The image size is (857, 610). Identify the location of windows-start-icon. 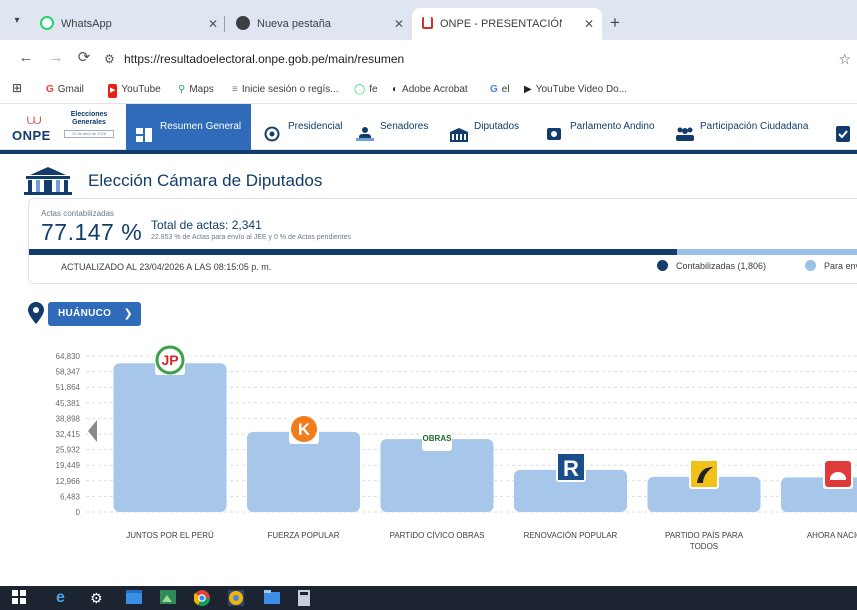
(20, 598).